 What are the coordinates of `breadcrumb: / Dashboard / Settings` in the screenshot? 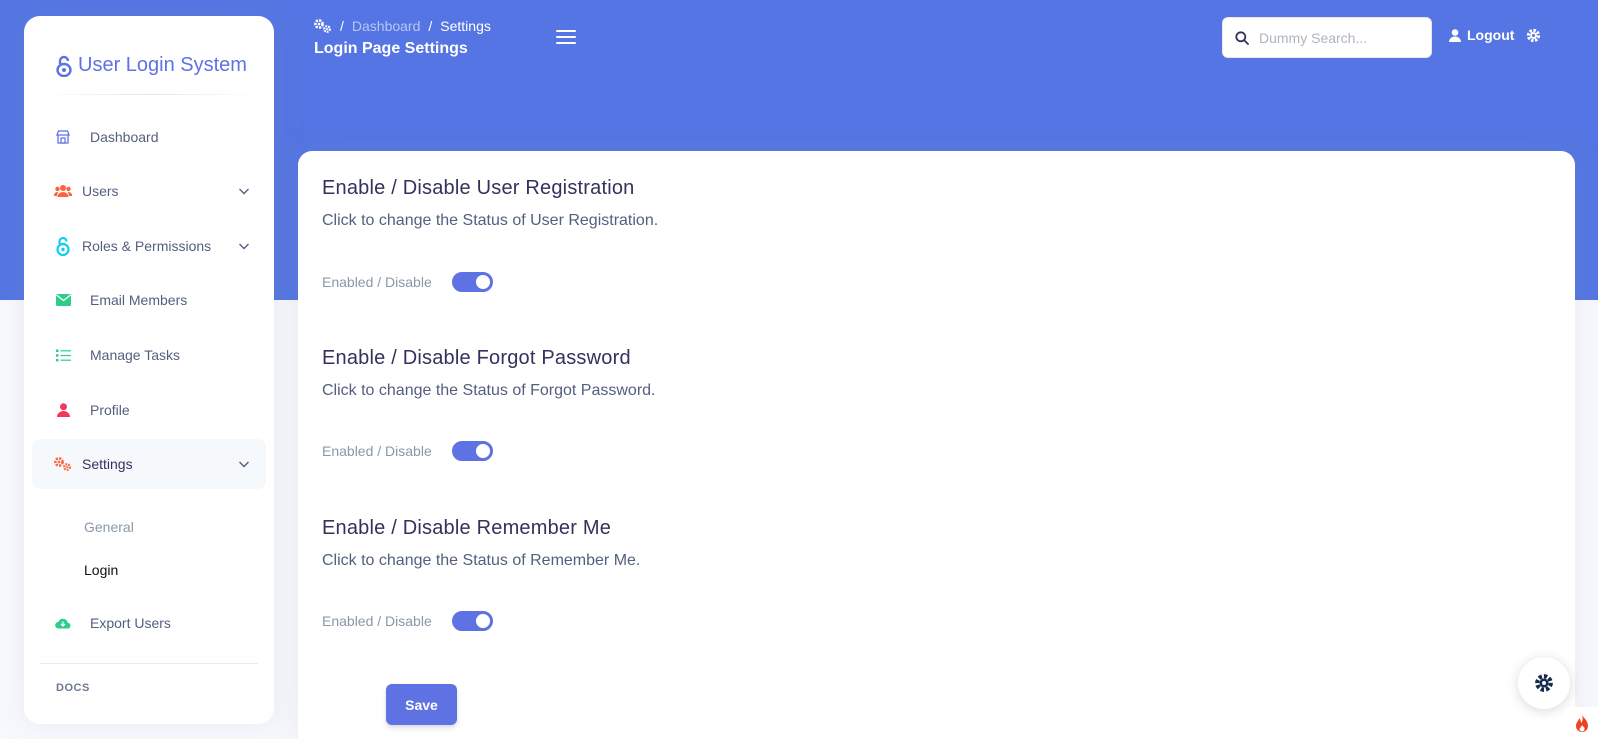 It's located at (402, 26).